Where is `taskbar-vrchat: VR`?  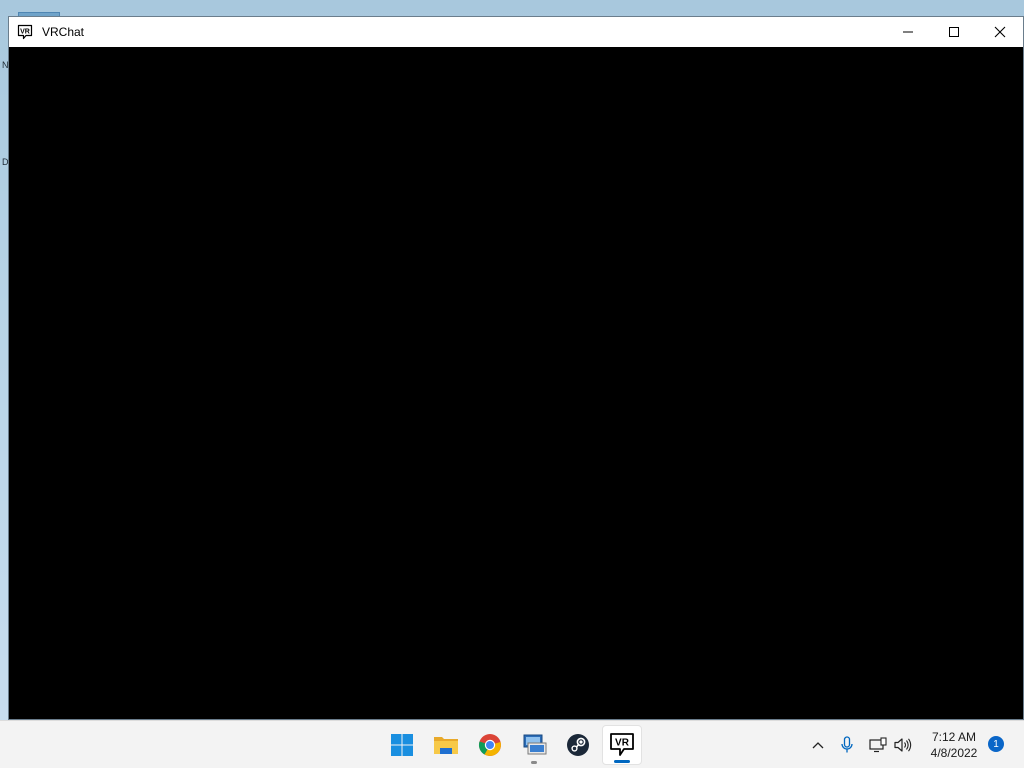
taskbar-vrchat: VR is located at coordinates (622, 745).